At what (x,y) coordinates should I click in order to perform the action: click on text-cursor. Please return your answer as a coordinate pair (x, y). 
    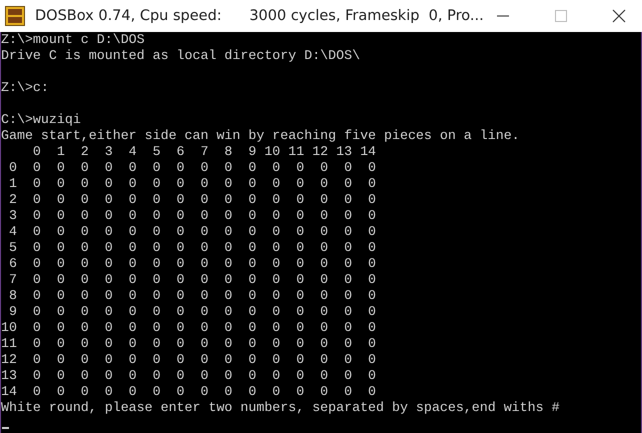
    Looking at the image, I should click on (5, 428).